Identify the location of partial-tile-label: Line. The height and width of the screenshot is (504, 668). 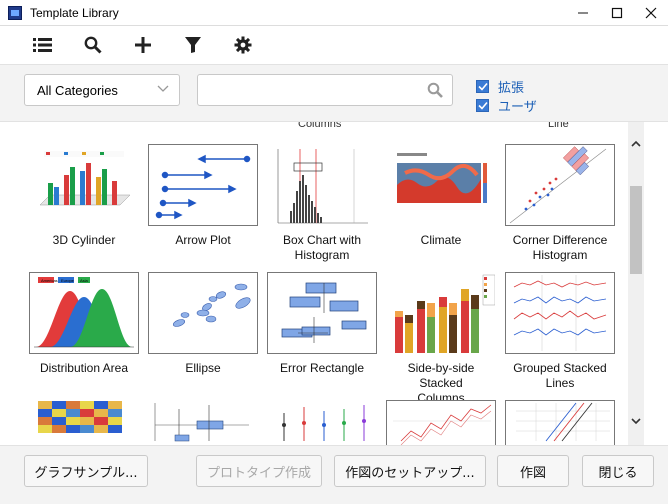
(558, 126).